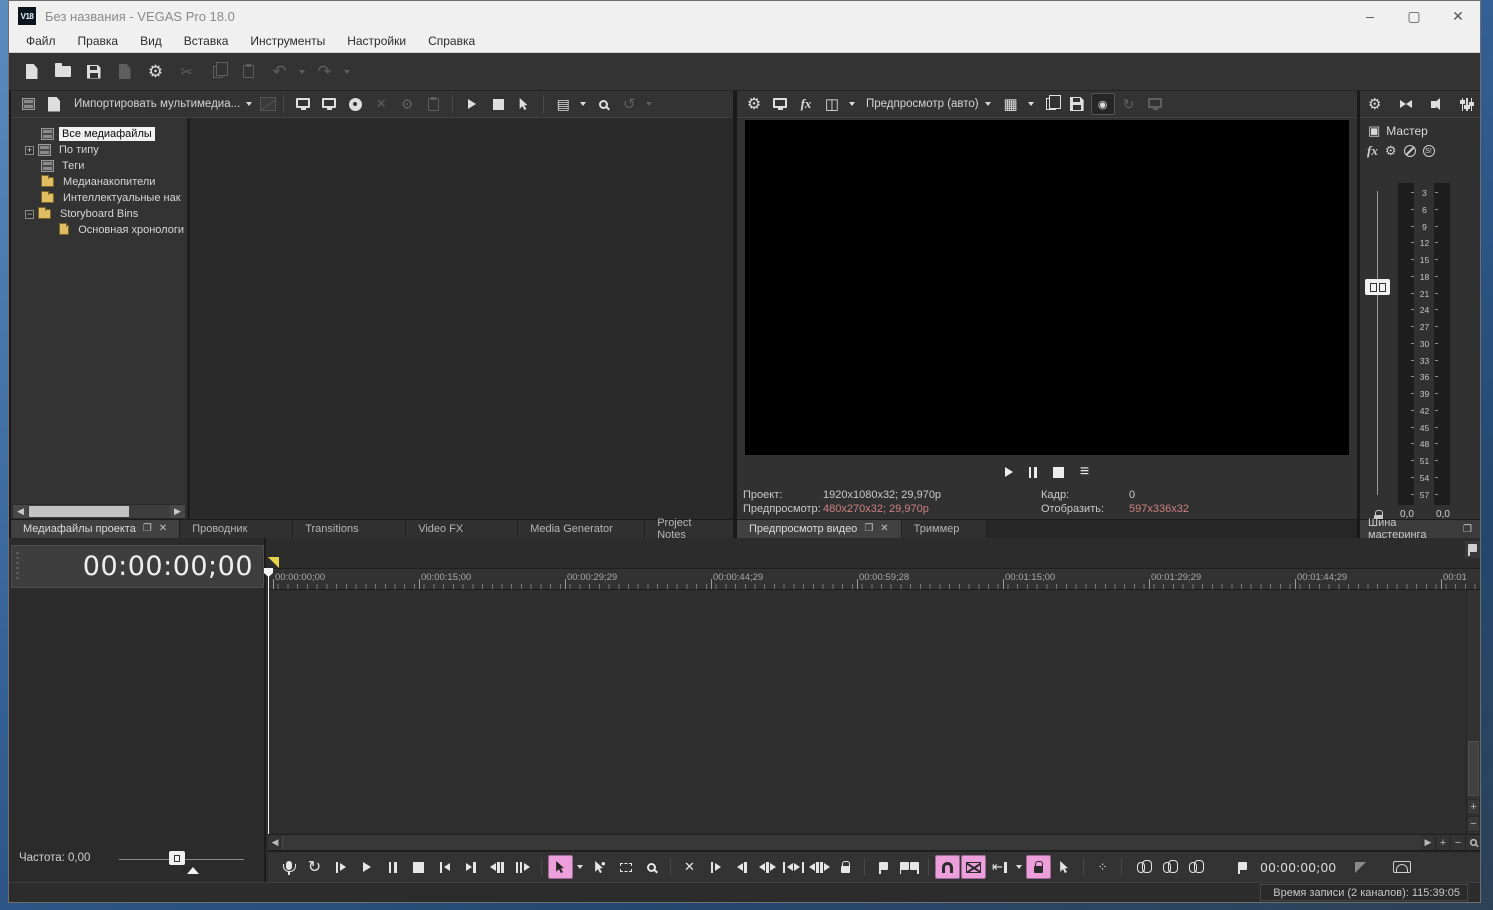 This screenshot has width=1493, height=910. Describe the element at coordinates (1406, 104) in the screenshot. I see `insert-bus-button` at that location.